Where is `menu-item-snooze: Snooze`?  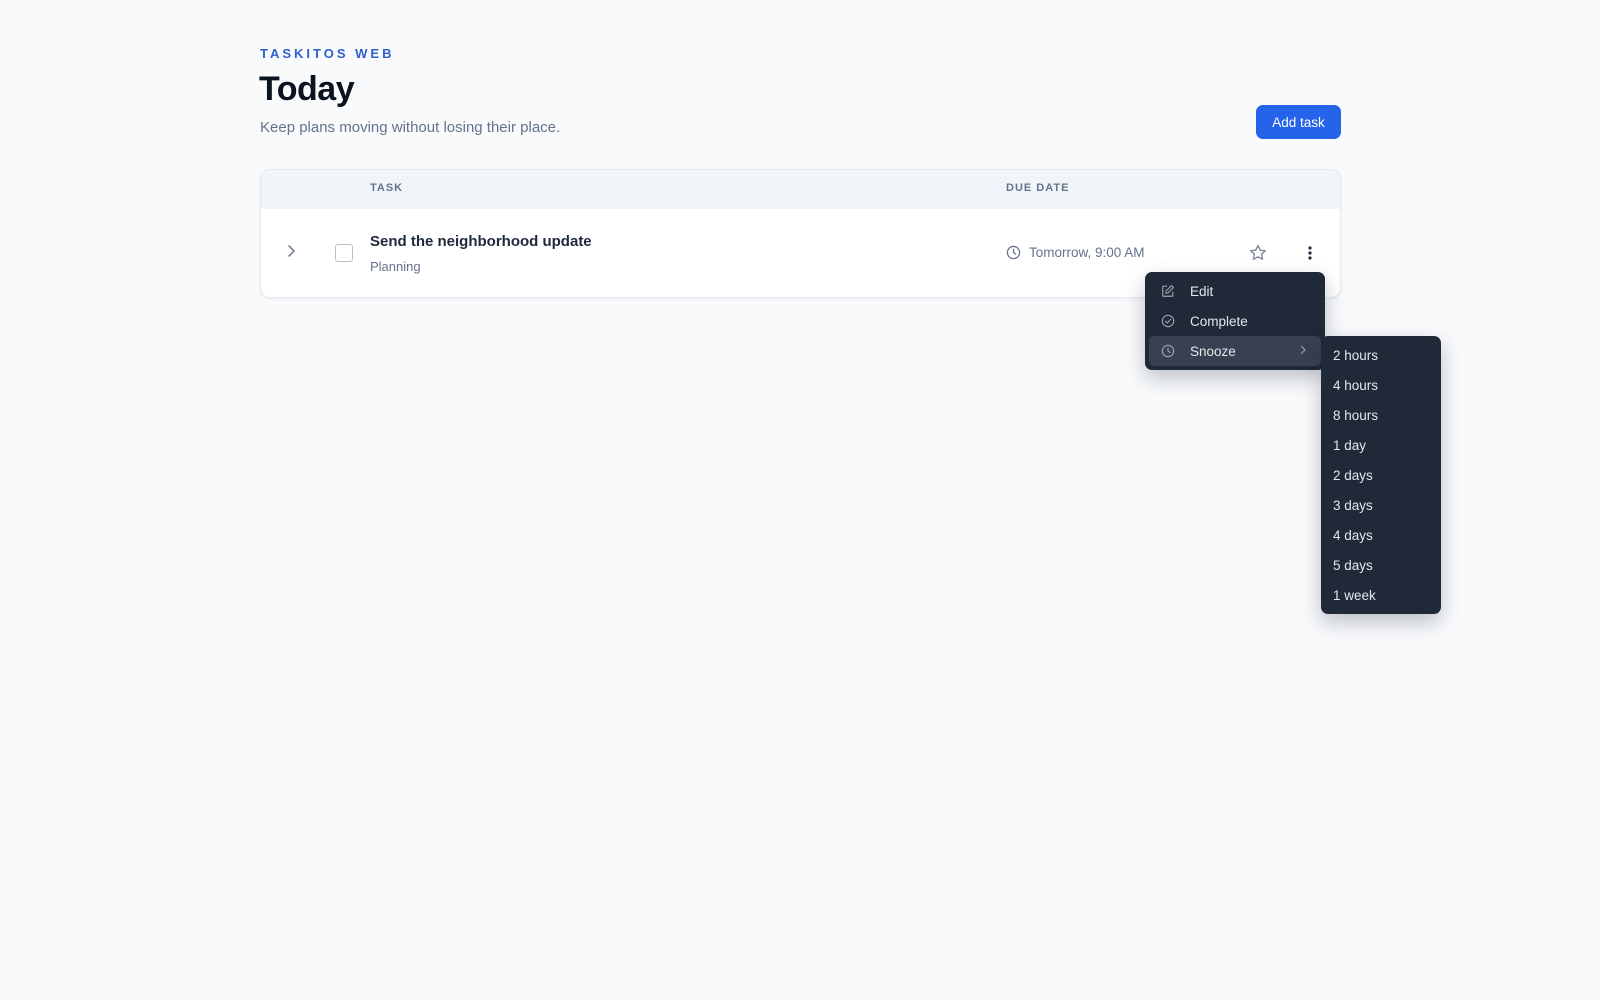 menu-item-snooze: Snooze is located at coordinates (1235, 351).